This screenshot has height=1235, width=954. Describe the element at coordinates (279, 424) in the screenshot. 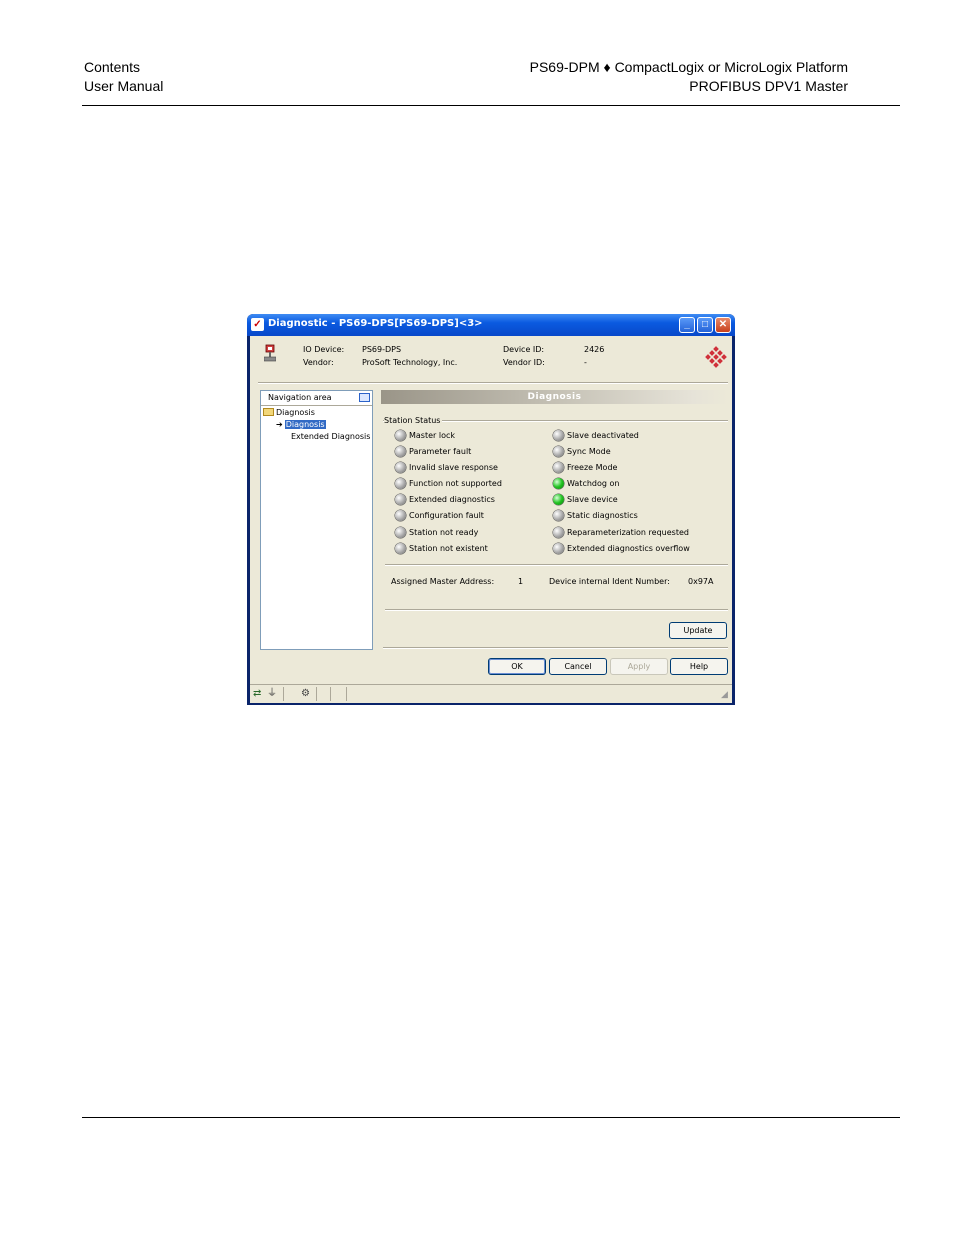

I see `arrow-right-icon: ➔` at that location.